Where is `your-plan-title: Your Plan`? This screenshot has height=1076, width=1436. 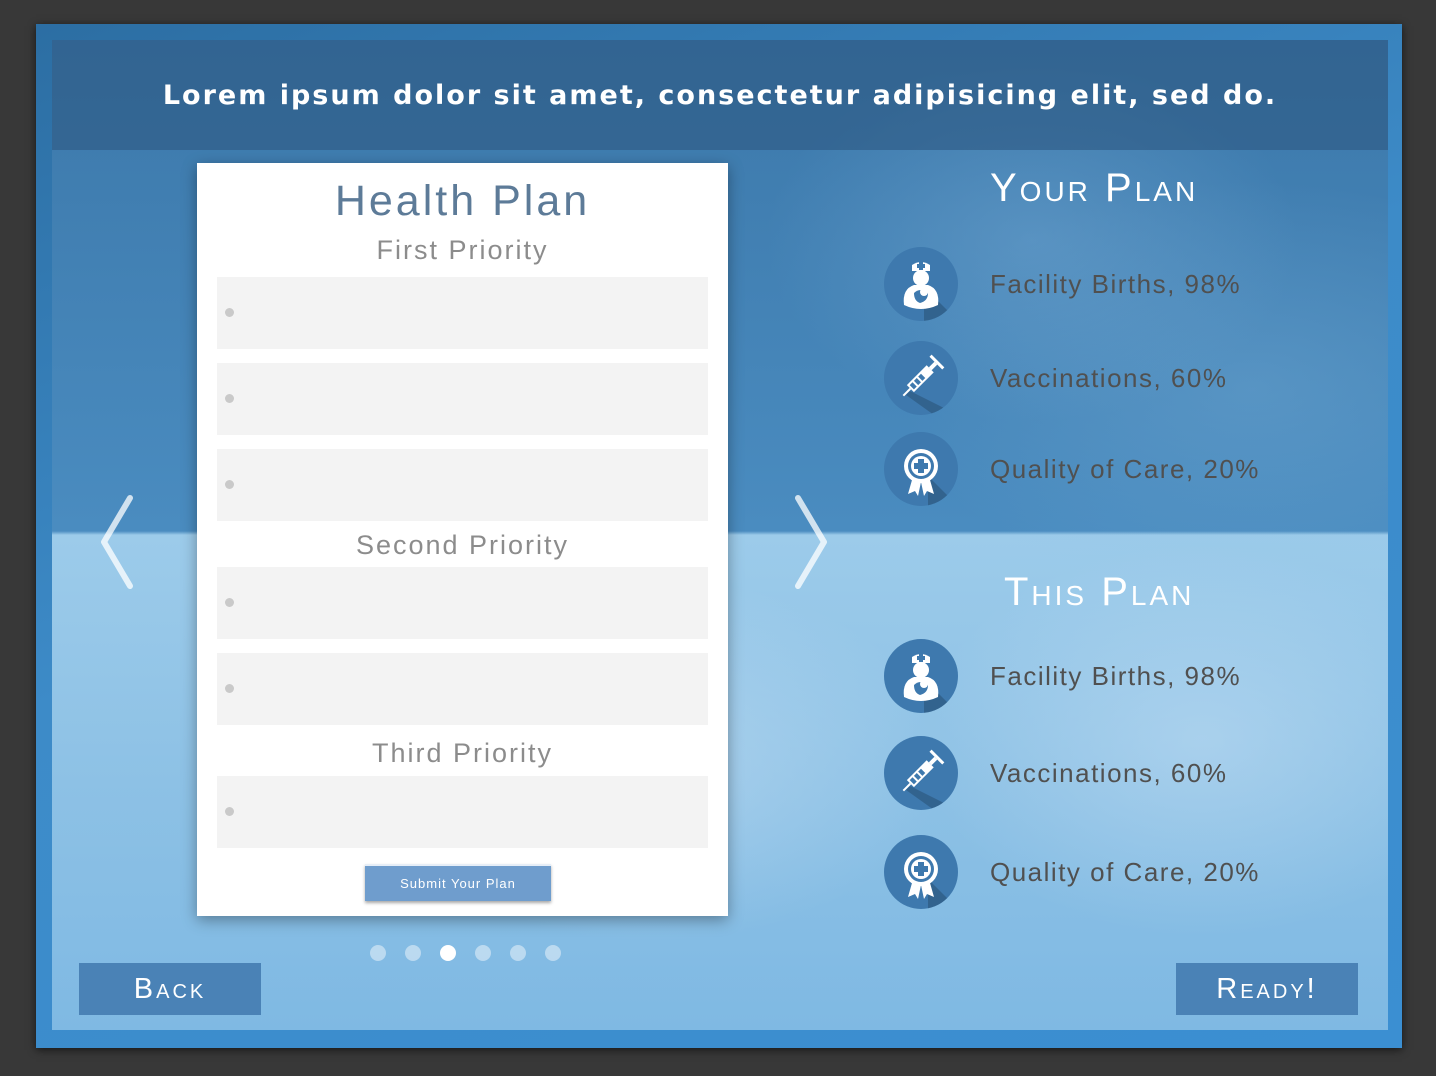
your-plan-title: Your Plan is located at coordinates (1094, 188).